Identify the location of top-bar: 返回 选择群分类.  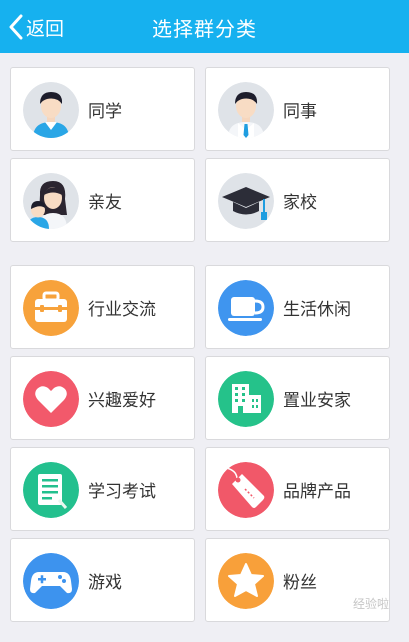
(204, 26).